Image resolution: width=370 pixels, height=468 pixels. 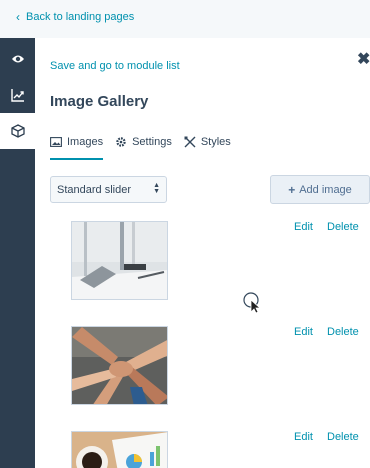 I want to click on tab-settings: Settings, so click(x=143, y=142).